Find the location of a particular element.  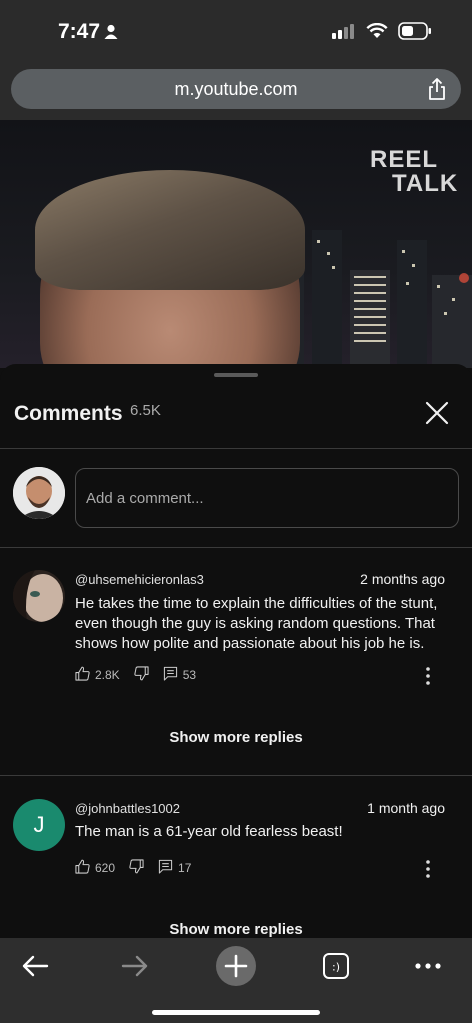

comment-timestamp: 1 month ago is located at coordinates (406, 808).